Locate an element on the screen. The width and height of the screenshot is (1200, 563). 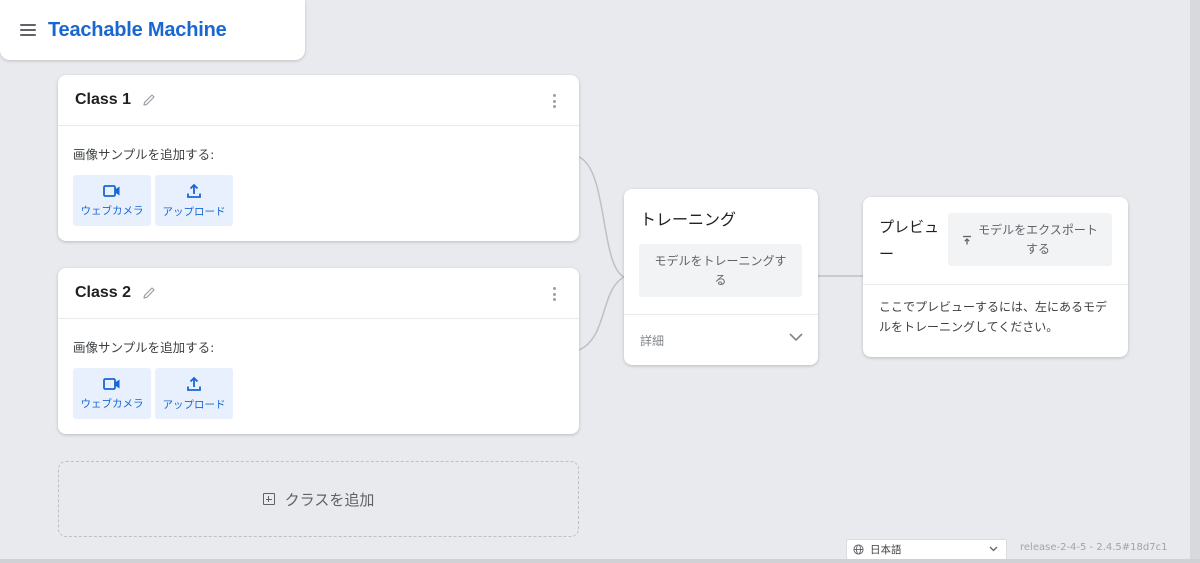
export-icon is located at coordinates (967, 239).